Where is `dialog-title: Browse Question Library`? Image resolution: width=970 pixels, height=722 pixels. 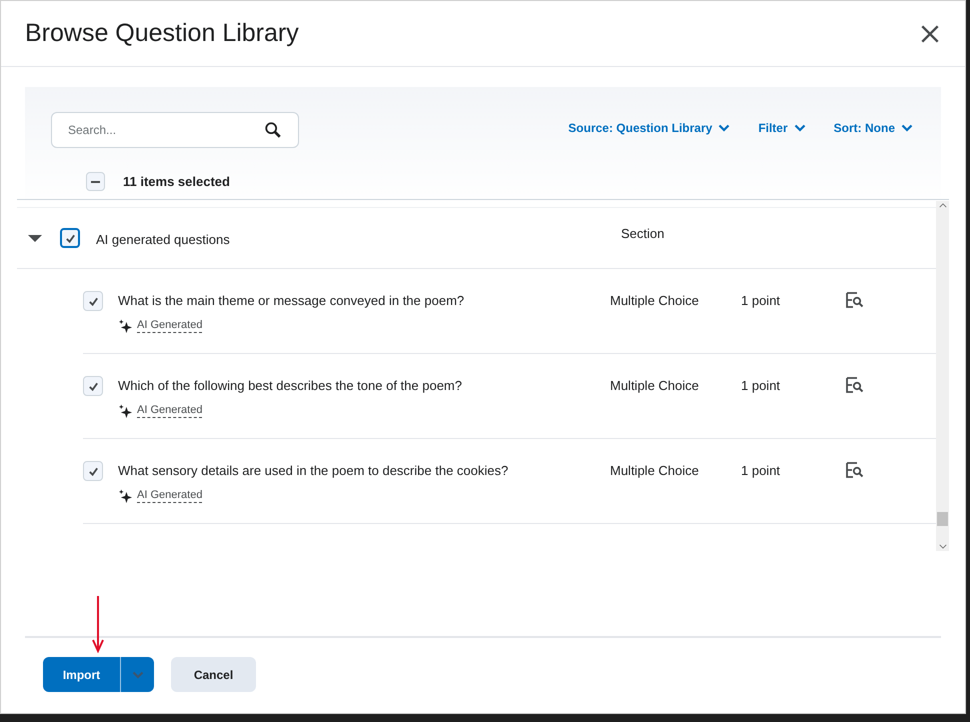 dialog-title: Browse Question Library is located at coordinates (162, 33).